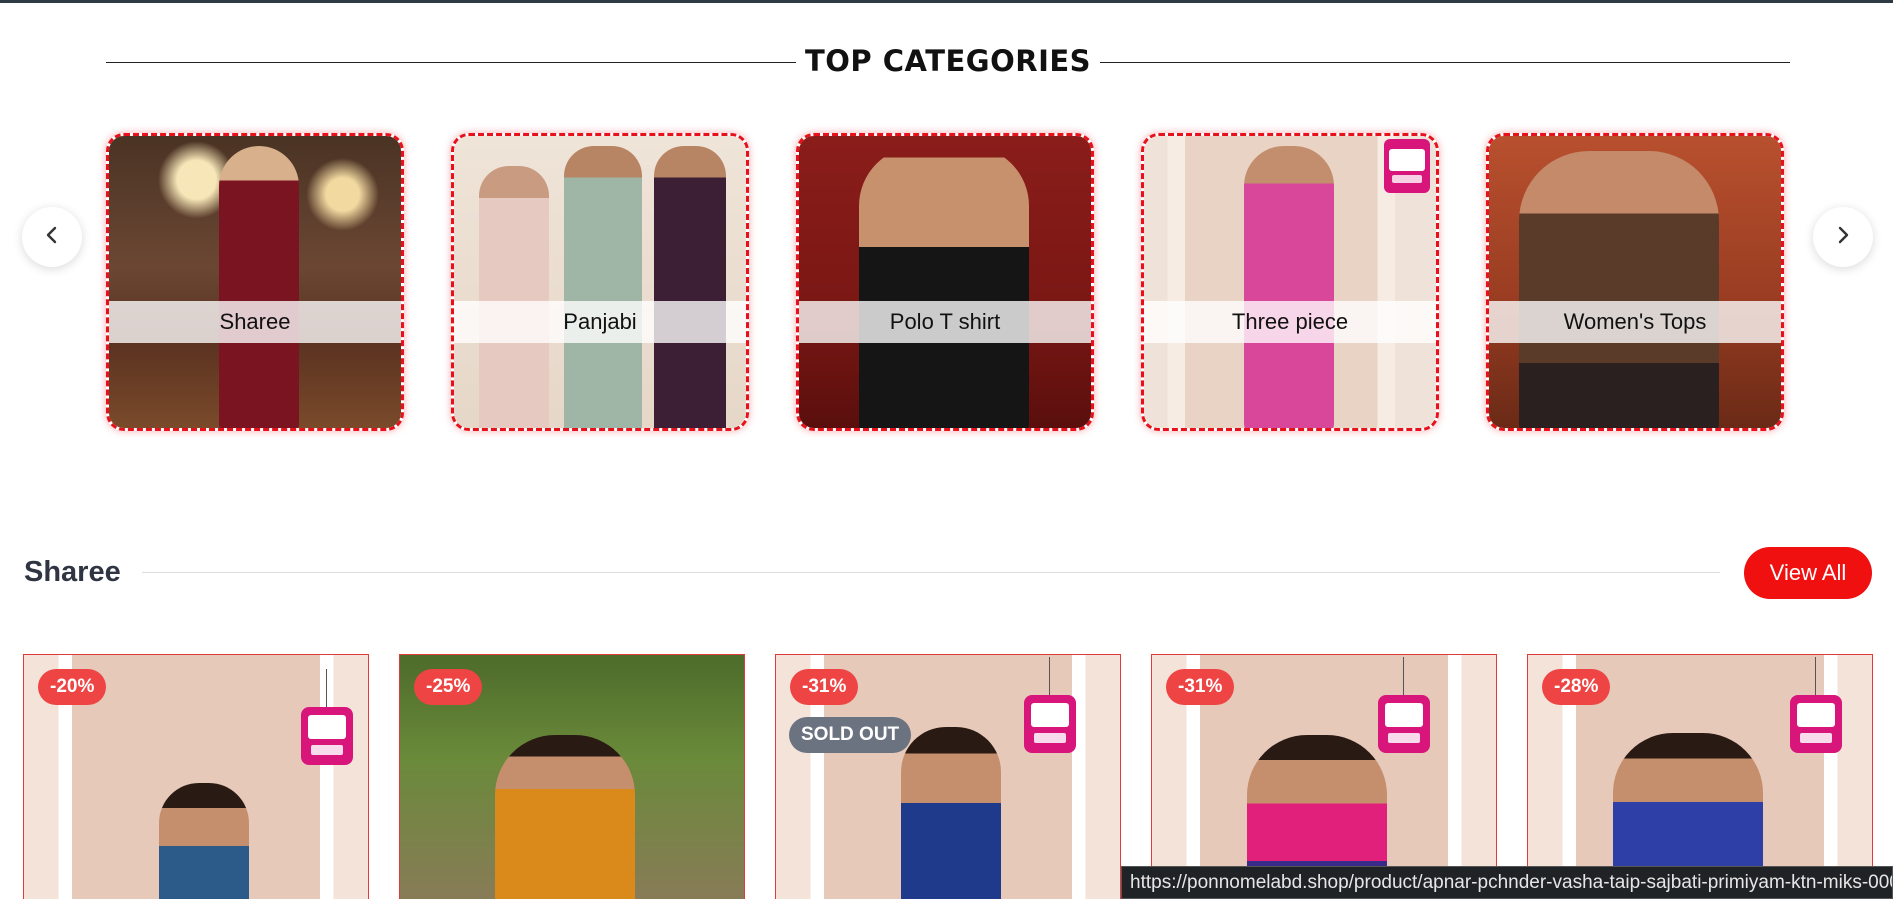  I want to click on top-border, so click(946, 1).